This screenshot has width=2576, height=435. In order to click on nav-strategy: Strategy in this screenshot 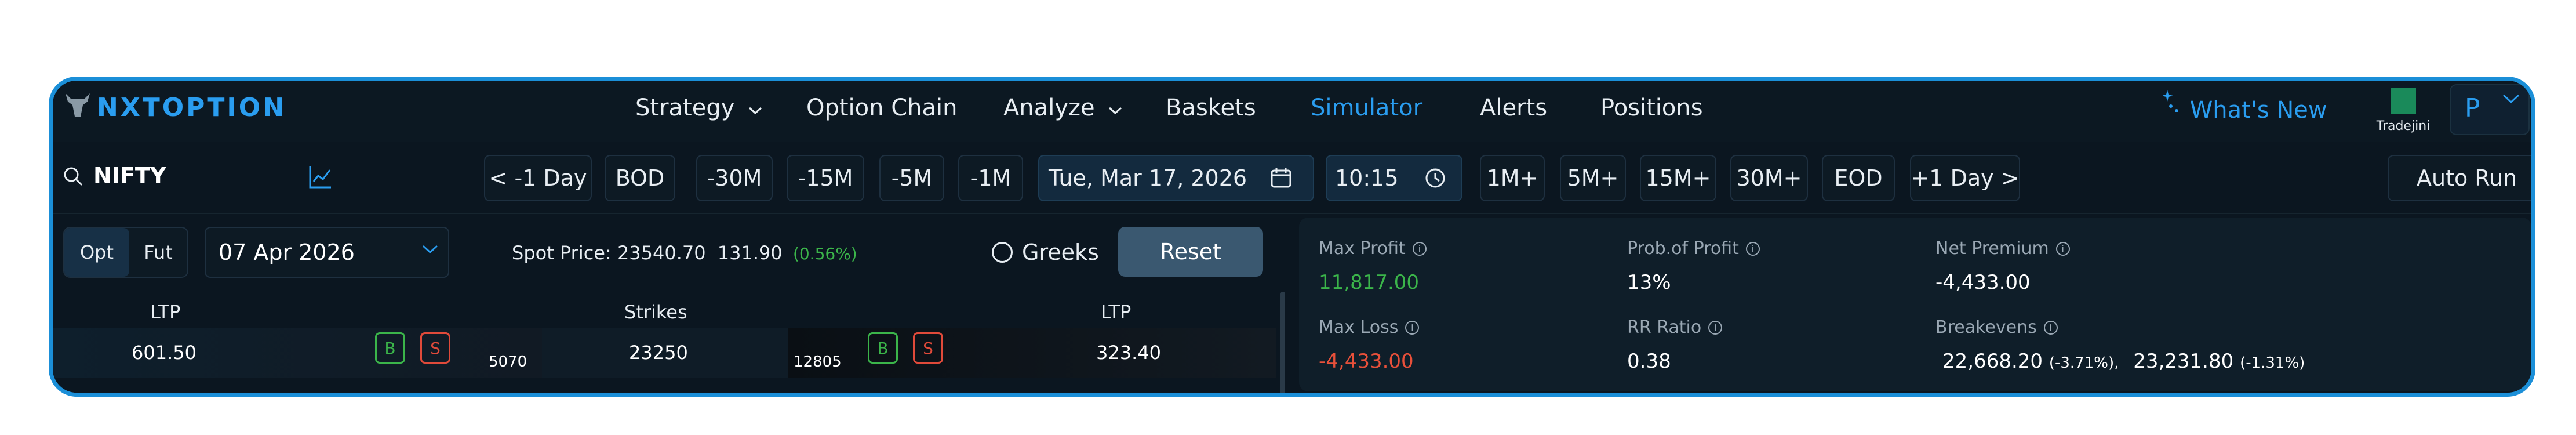, I will do `click(699, 108)`.